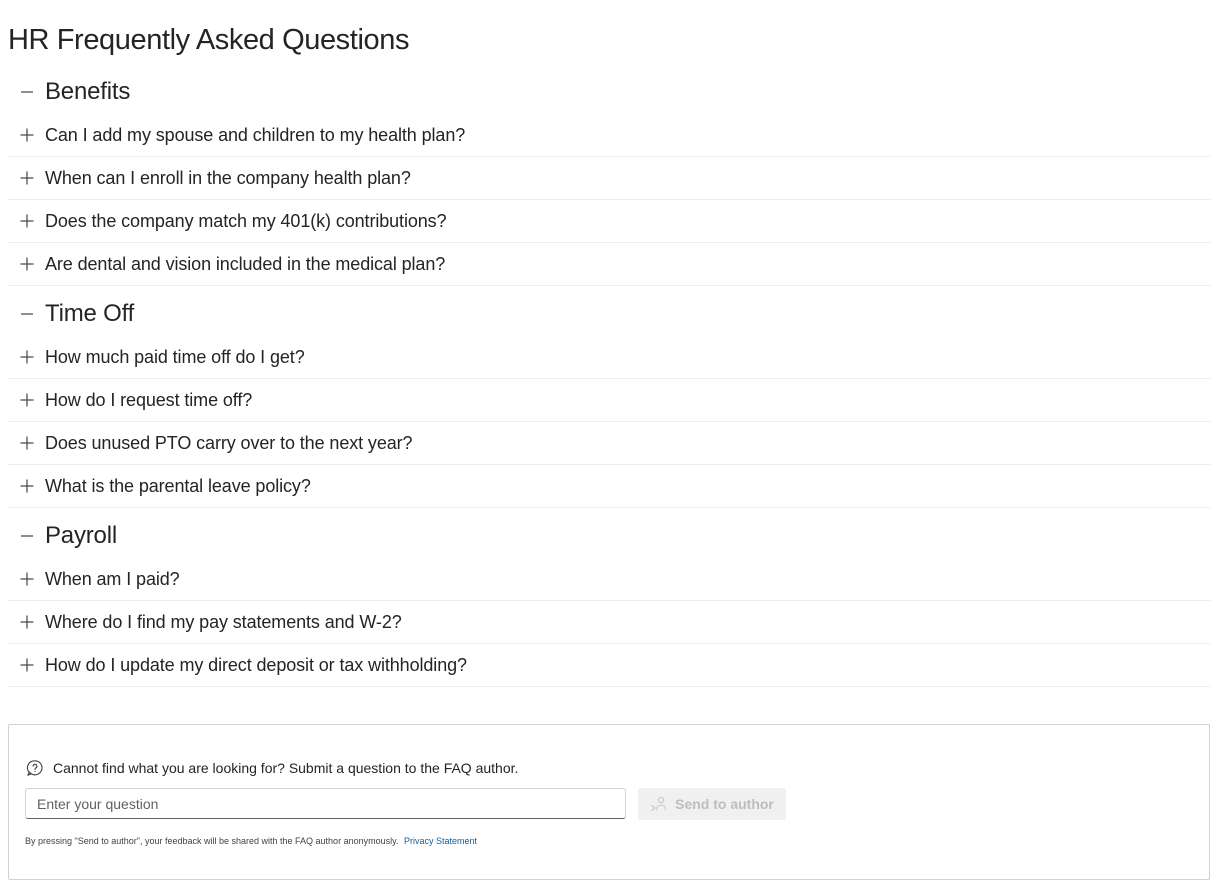 The height and width of the screenshot is (892, 1224). What do you see at coordinates (178, 486) in the screenshot?
I see `faq-question-text: What is the parental leave policy?` at bounding box center [178, 486].